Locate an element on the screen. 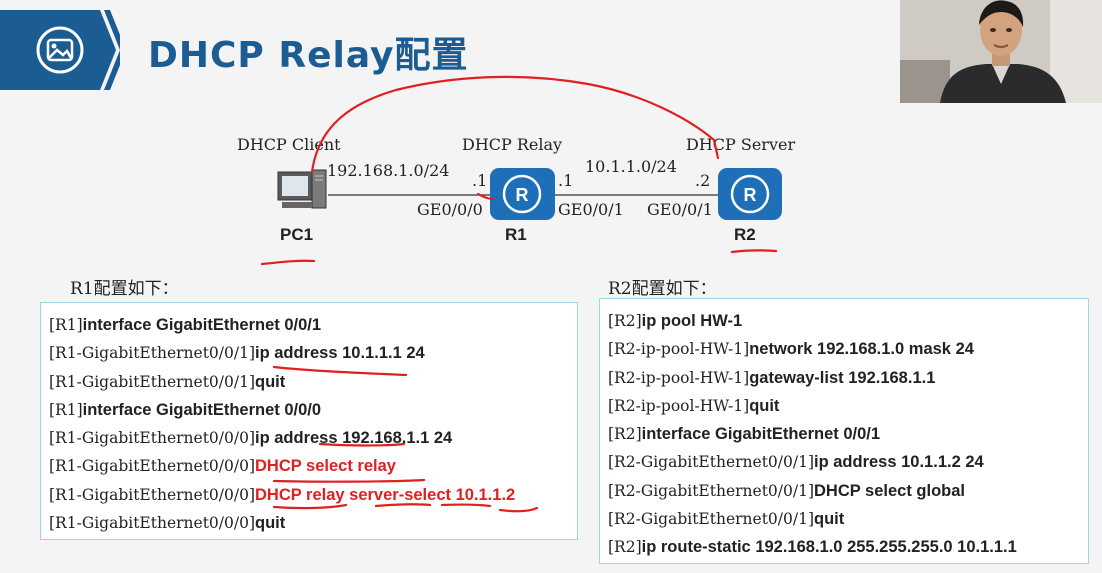 This screenshot has width=1102, height=573. pc-icon is located at coordinates (302, 189).